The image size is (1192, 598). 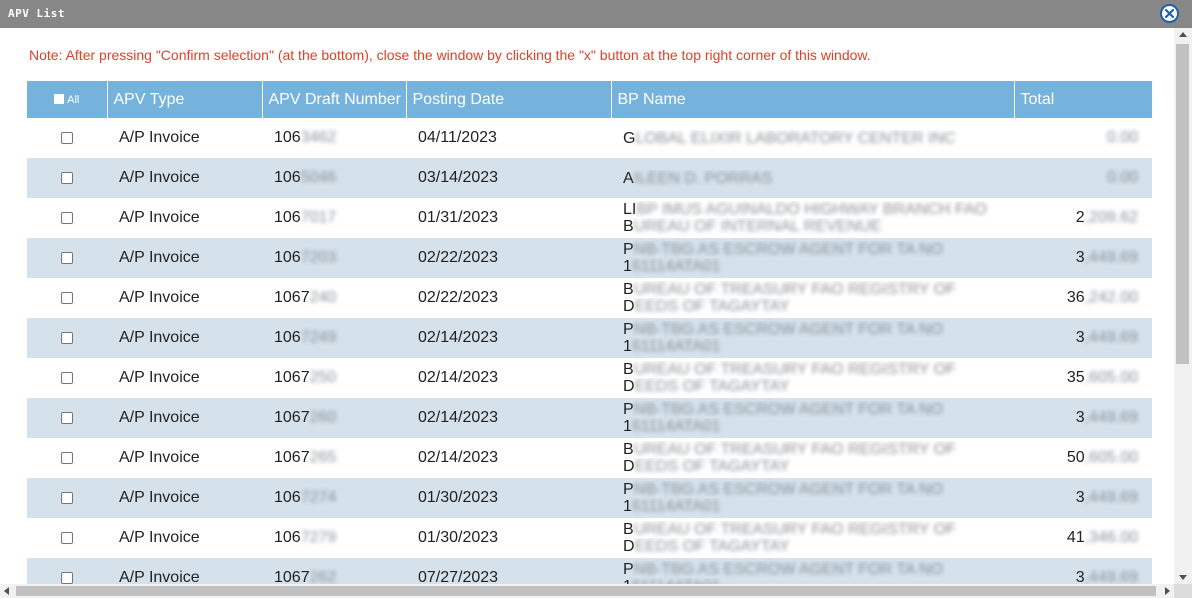 What do you see at coordinates (1083, 538) in the screenshot?
I see `total-cell: 41,346.00` at bounding box center [1083, 538].